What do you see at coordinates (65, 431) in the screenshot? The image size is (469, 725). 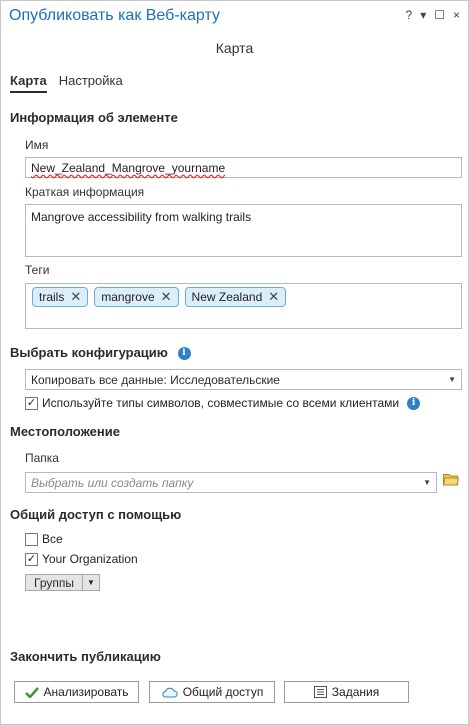 I see `location-heading: Местоположение` at bounding box center [65, 431].